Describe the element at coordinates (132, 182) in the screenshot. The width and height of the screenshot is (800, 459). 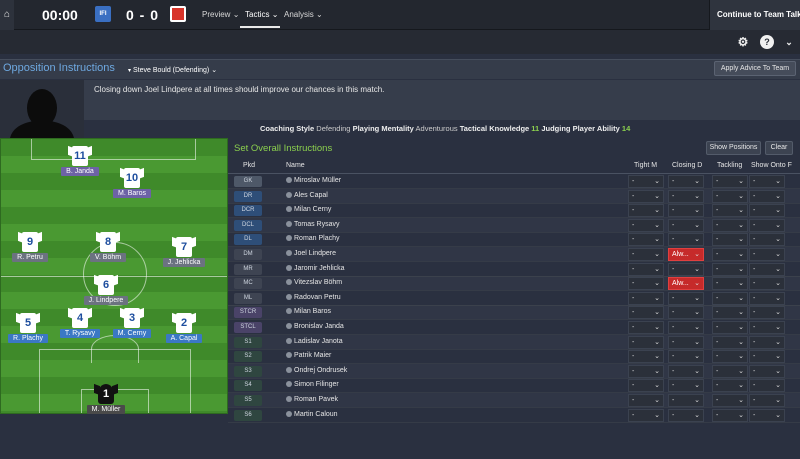
I see `pitch-player: 10 M. Baros` at that location.